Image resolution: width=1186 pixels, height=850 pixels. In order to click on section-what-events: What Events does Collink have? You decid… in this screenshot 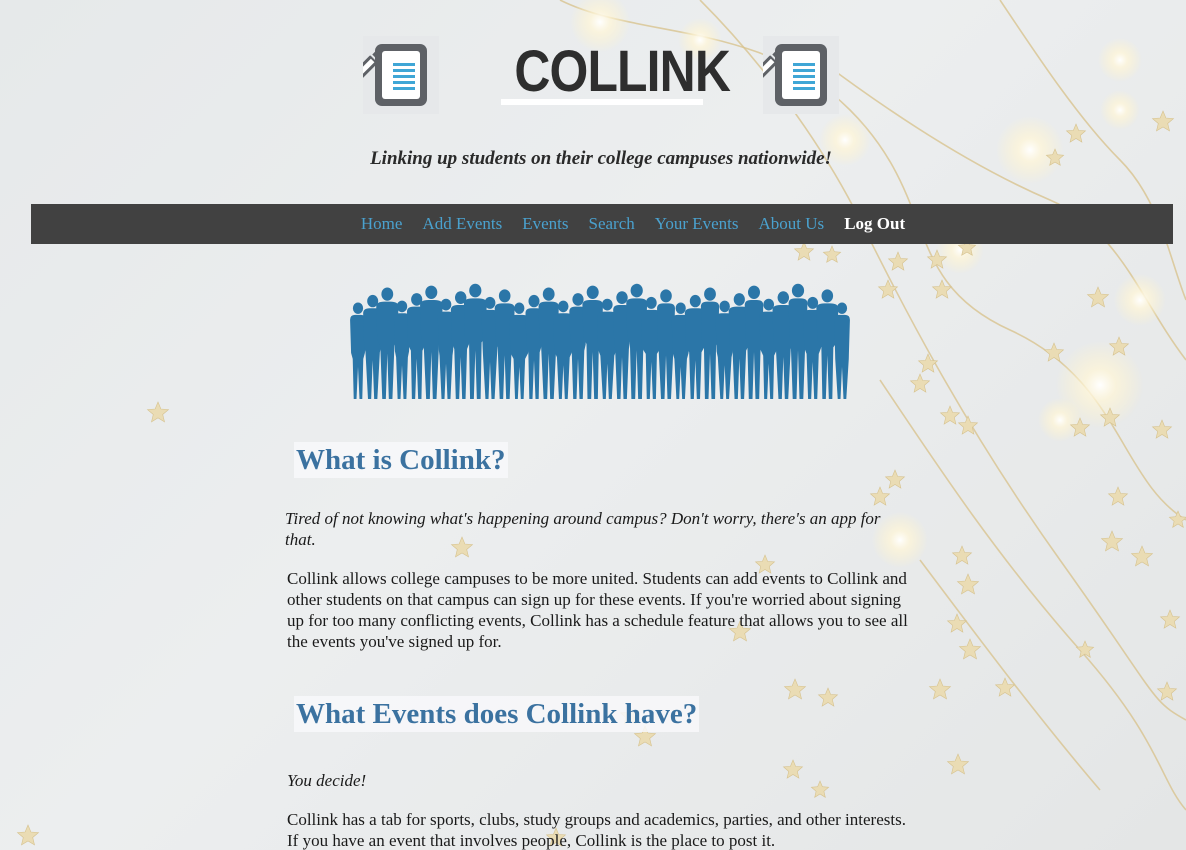, I will do `click(602, 767)`.